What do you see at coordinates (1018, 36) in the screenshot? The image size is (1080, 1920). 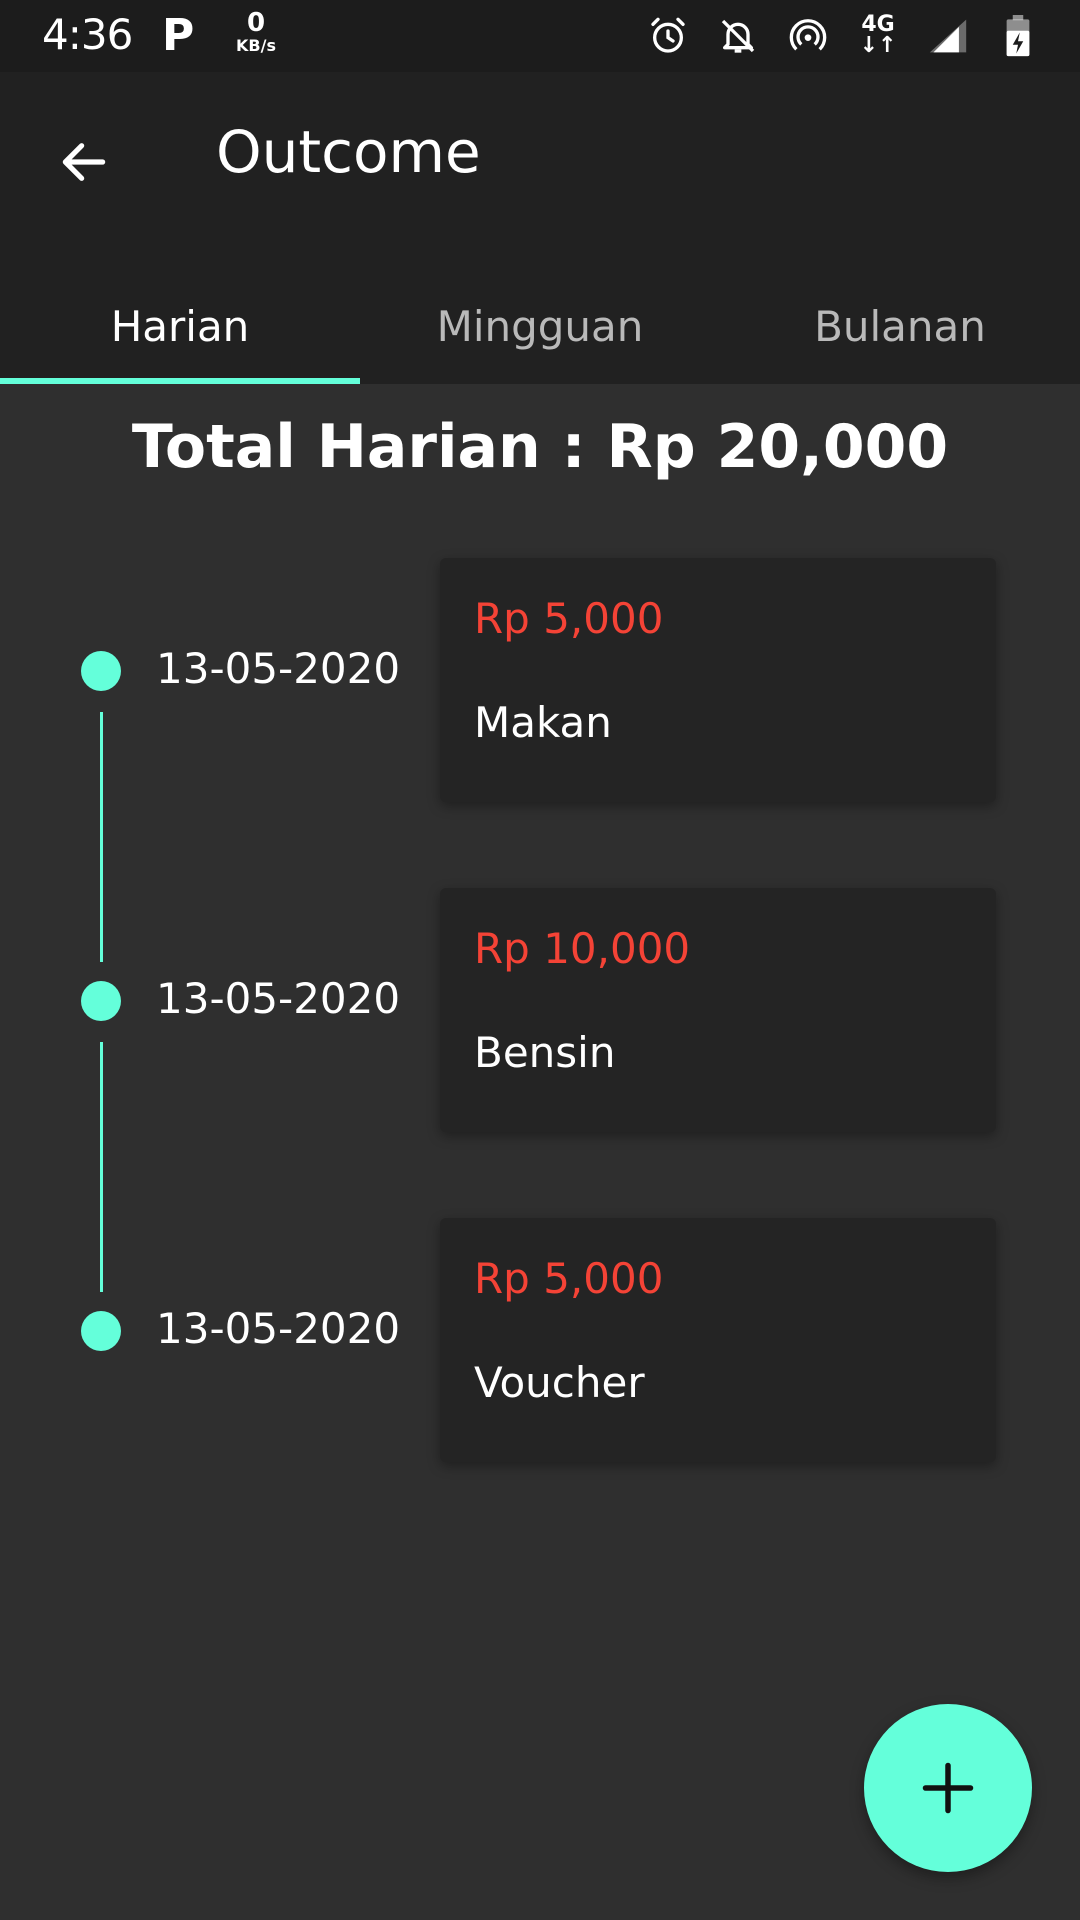 I see `battery-charging-icon` at bounding box center [1018, 36].